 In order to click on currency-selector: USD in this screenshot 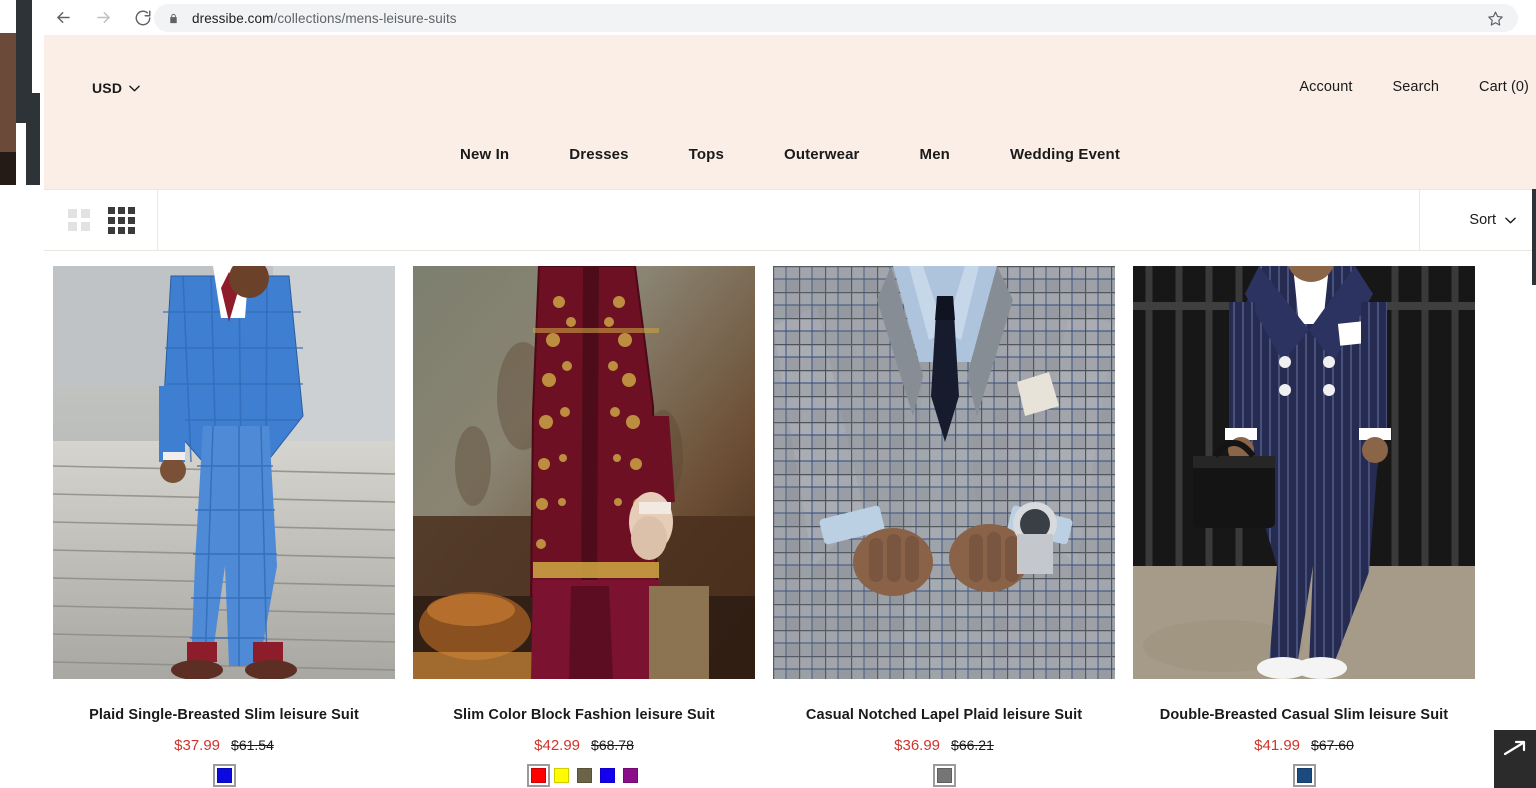, I will do `click(116, 88)`.